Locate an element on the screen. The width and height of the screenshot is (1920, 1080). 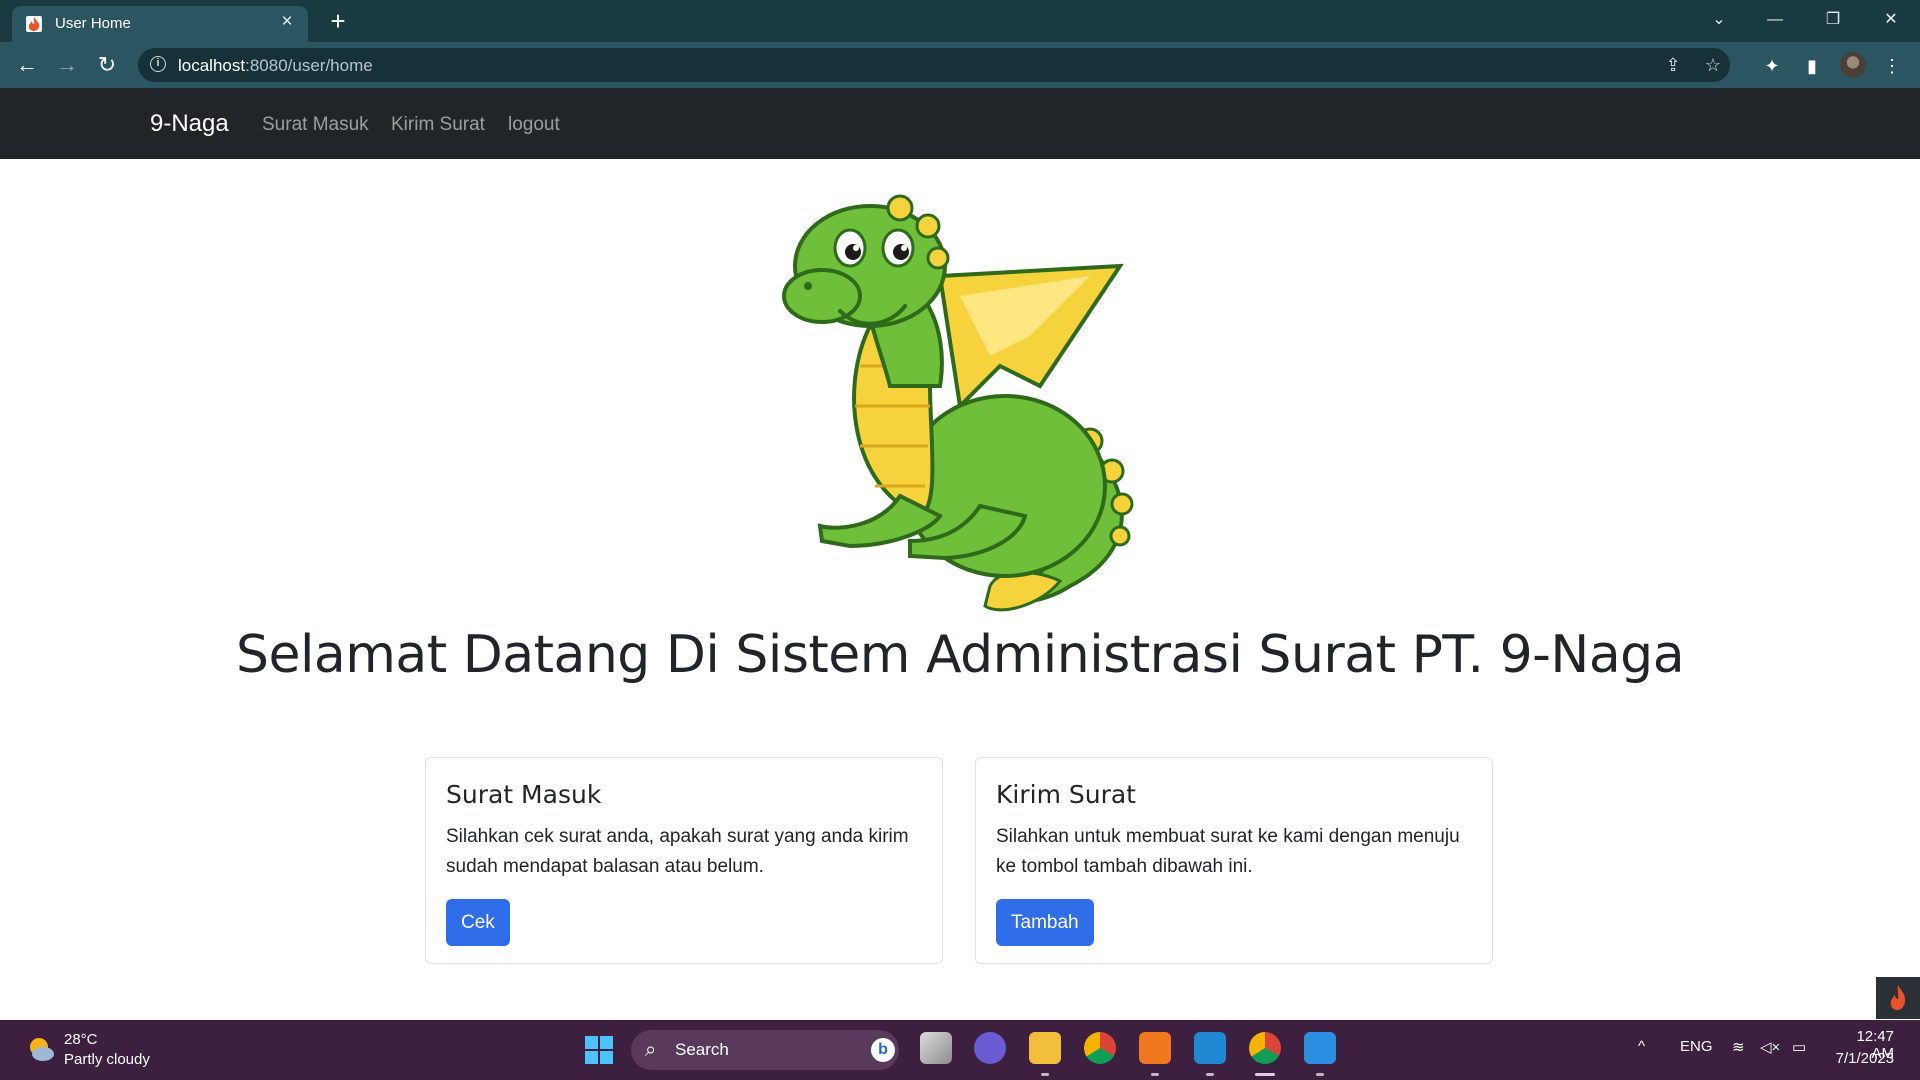
vscode-icon is located at coordinates (1210, 1048).